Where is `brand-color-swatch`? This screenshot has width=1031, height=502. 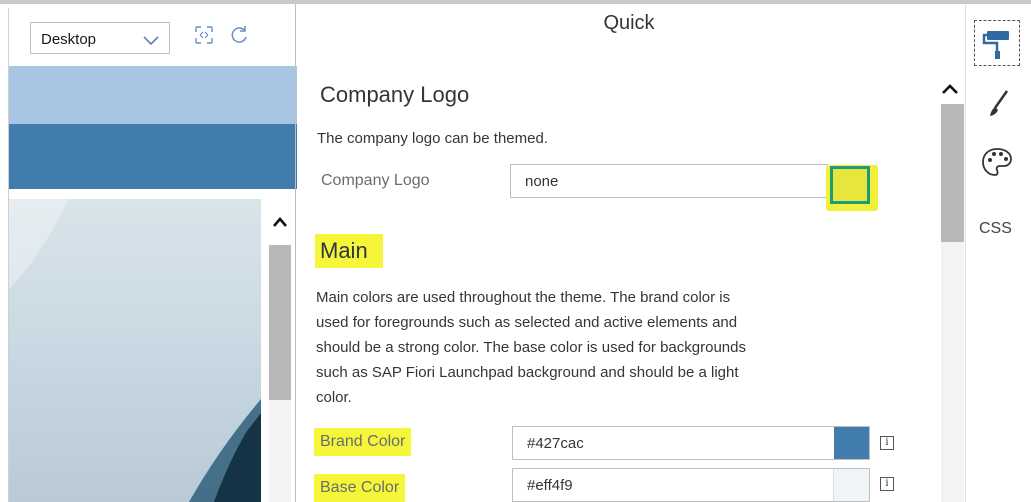 brand-color-swatch is located at coordinates (851, 443).